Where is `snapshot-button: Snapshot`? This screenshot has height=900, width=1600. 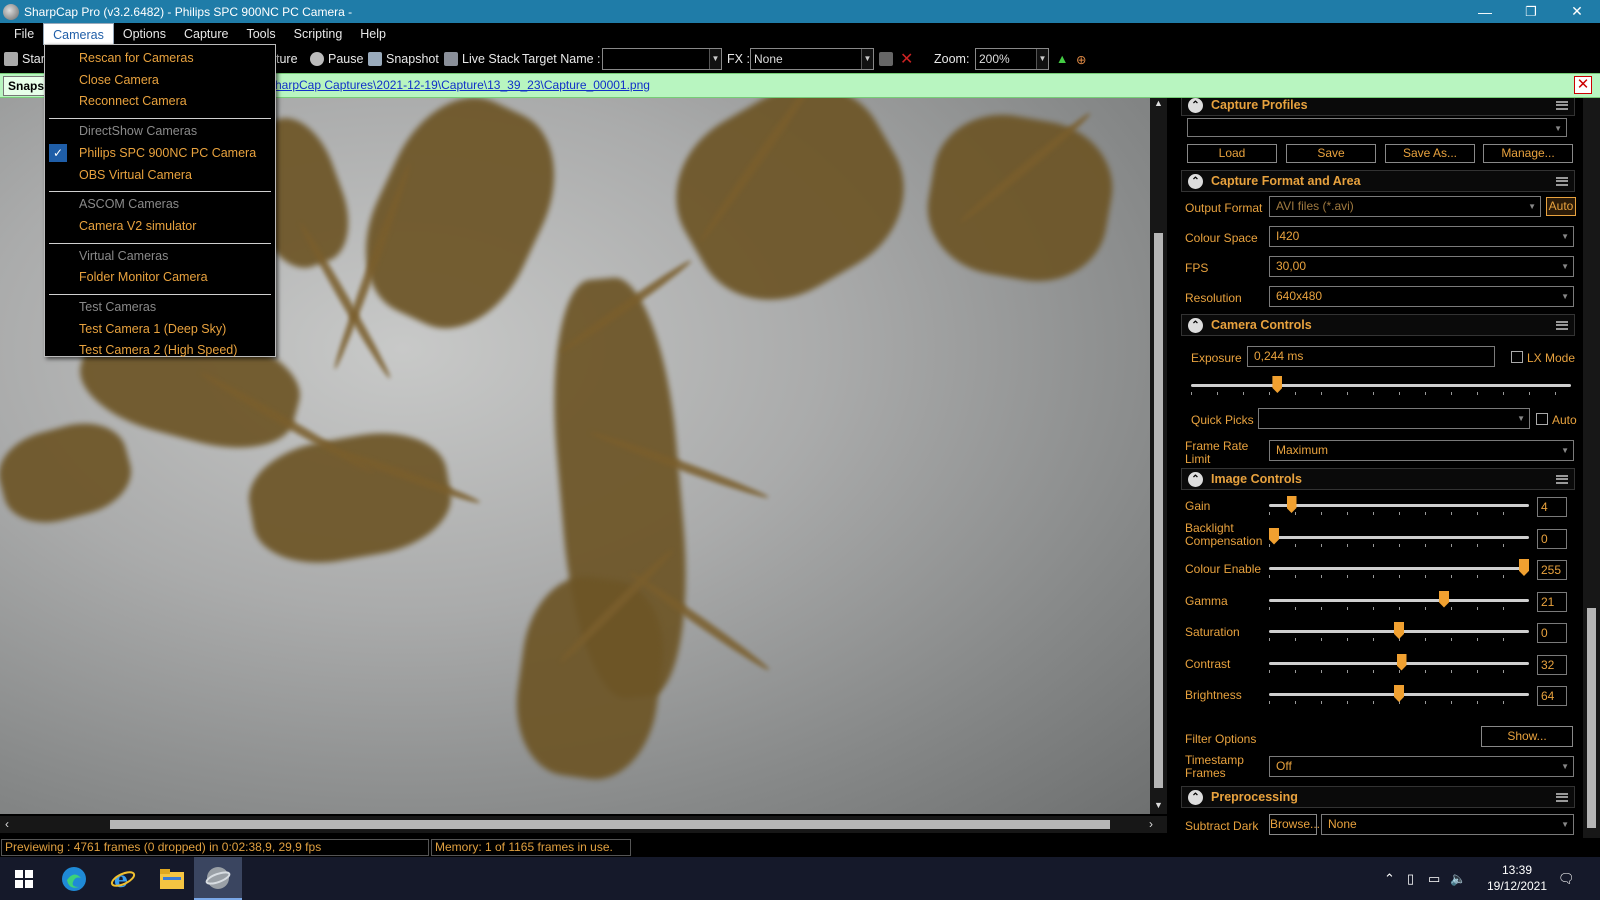 snapshot-button: Snapshot is located at coordinates (403, 59).